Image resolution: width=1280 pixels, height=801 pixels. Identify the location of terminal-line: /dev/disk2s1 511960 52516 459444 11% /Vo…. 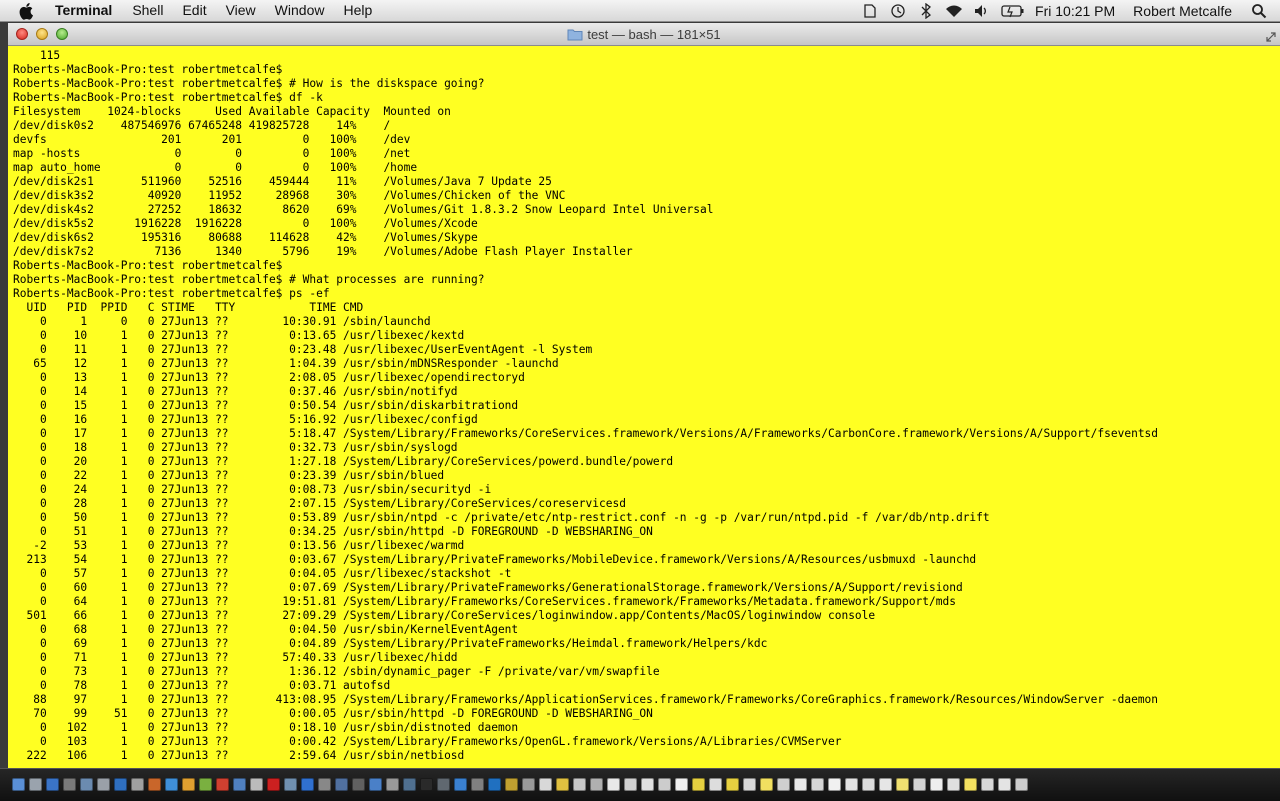
(282, 181).